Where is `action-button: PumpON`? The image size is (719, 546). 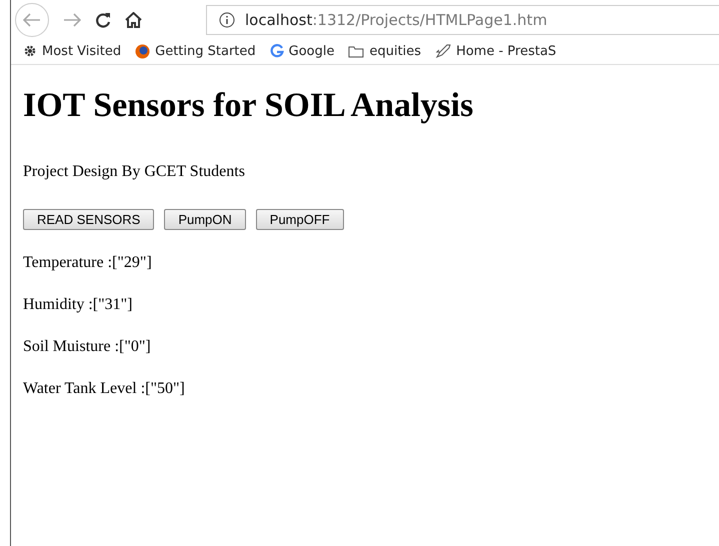 action-button: PumpON is located at coordinates (205, 219).